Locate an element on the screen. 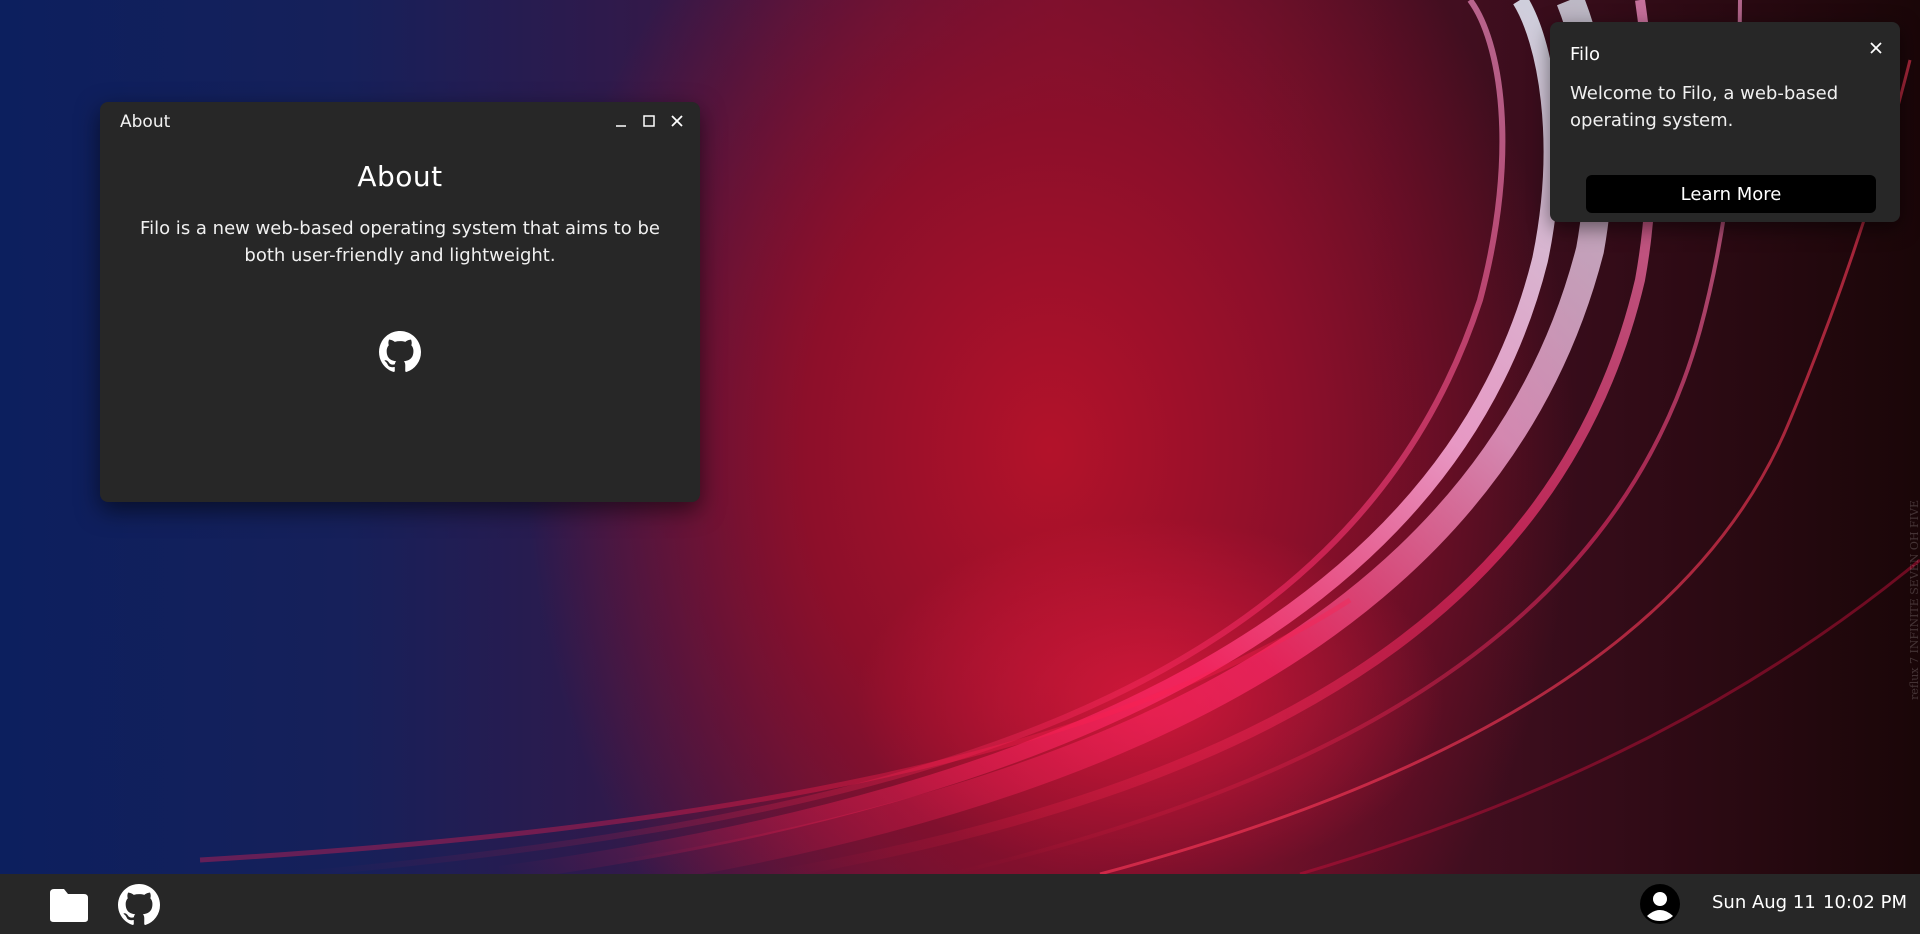  window-controls is located at coordinates (649, 121).